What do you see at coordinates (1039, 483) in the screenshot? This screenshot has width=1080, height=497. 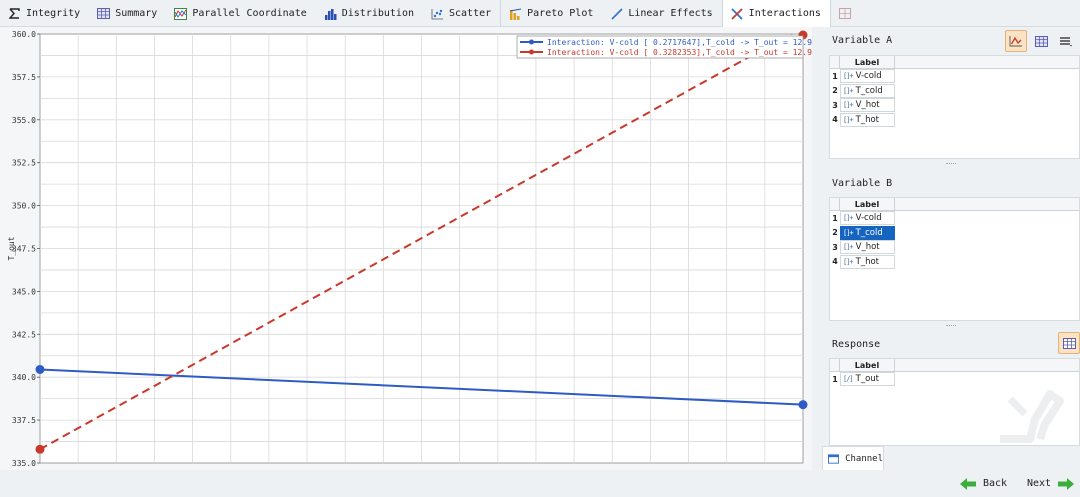 I see `next-button-label: Next` at bounding box center [1039, 483].